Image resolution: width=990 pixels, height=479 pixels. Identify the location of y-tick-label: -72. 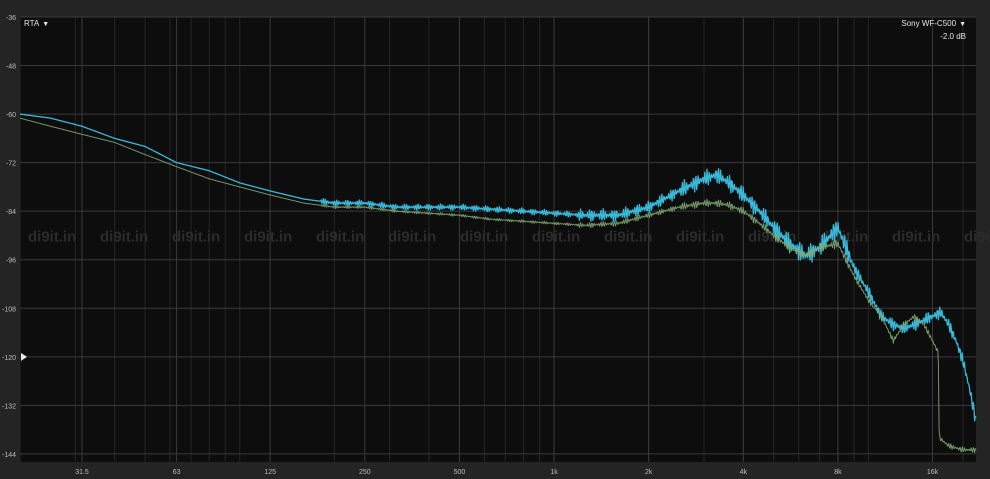
(11, 164).